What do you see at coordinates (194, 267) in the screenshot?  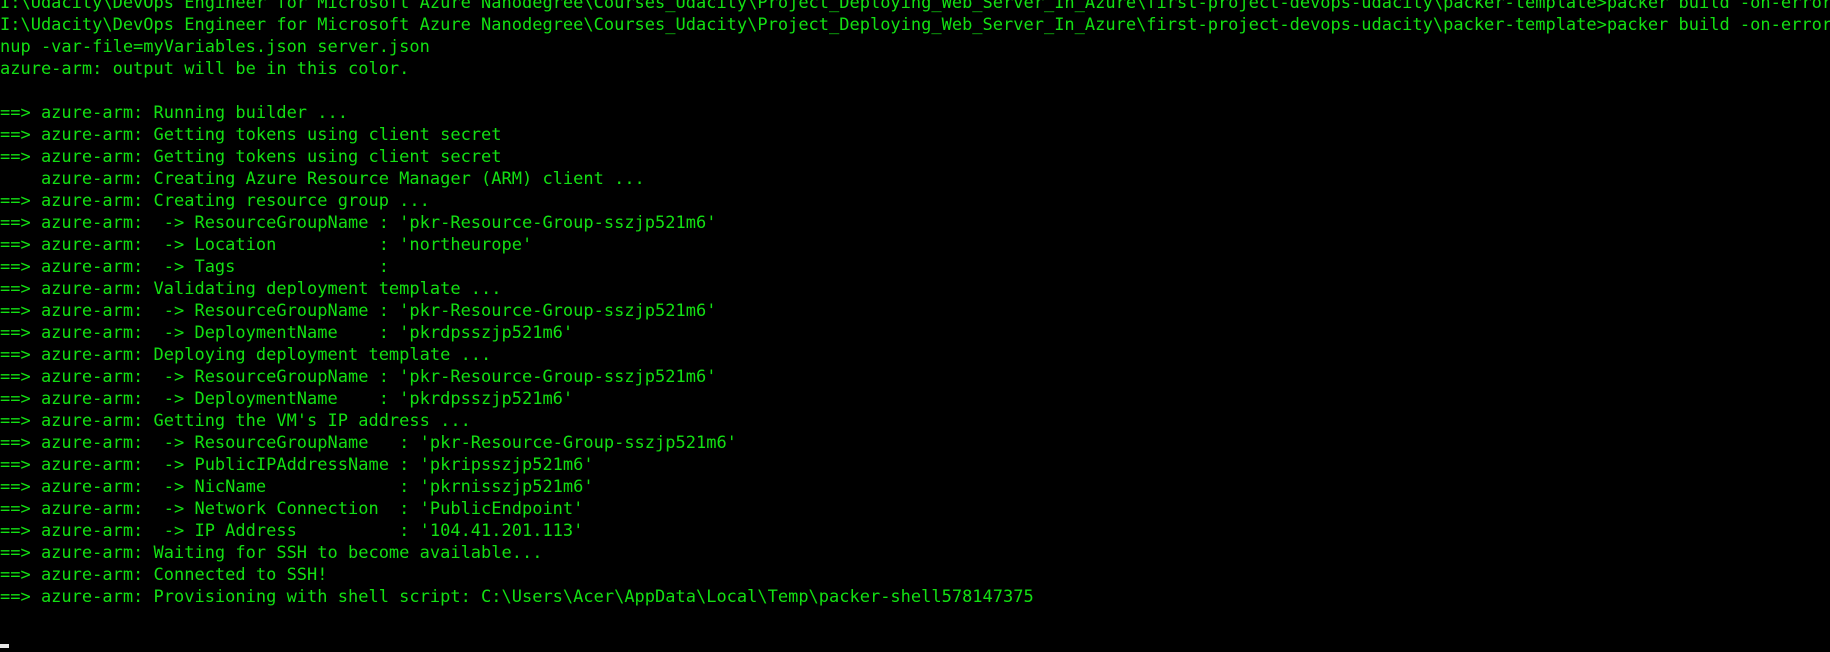 I see `terminal-line: ==> azure-arm: -> Tags :` at bounding box center [194, 267].